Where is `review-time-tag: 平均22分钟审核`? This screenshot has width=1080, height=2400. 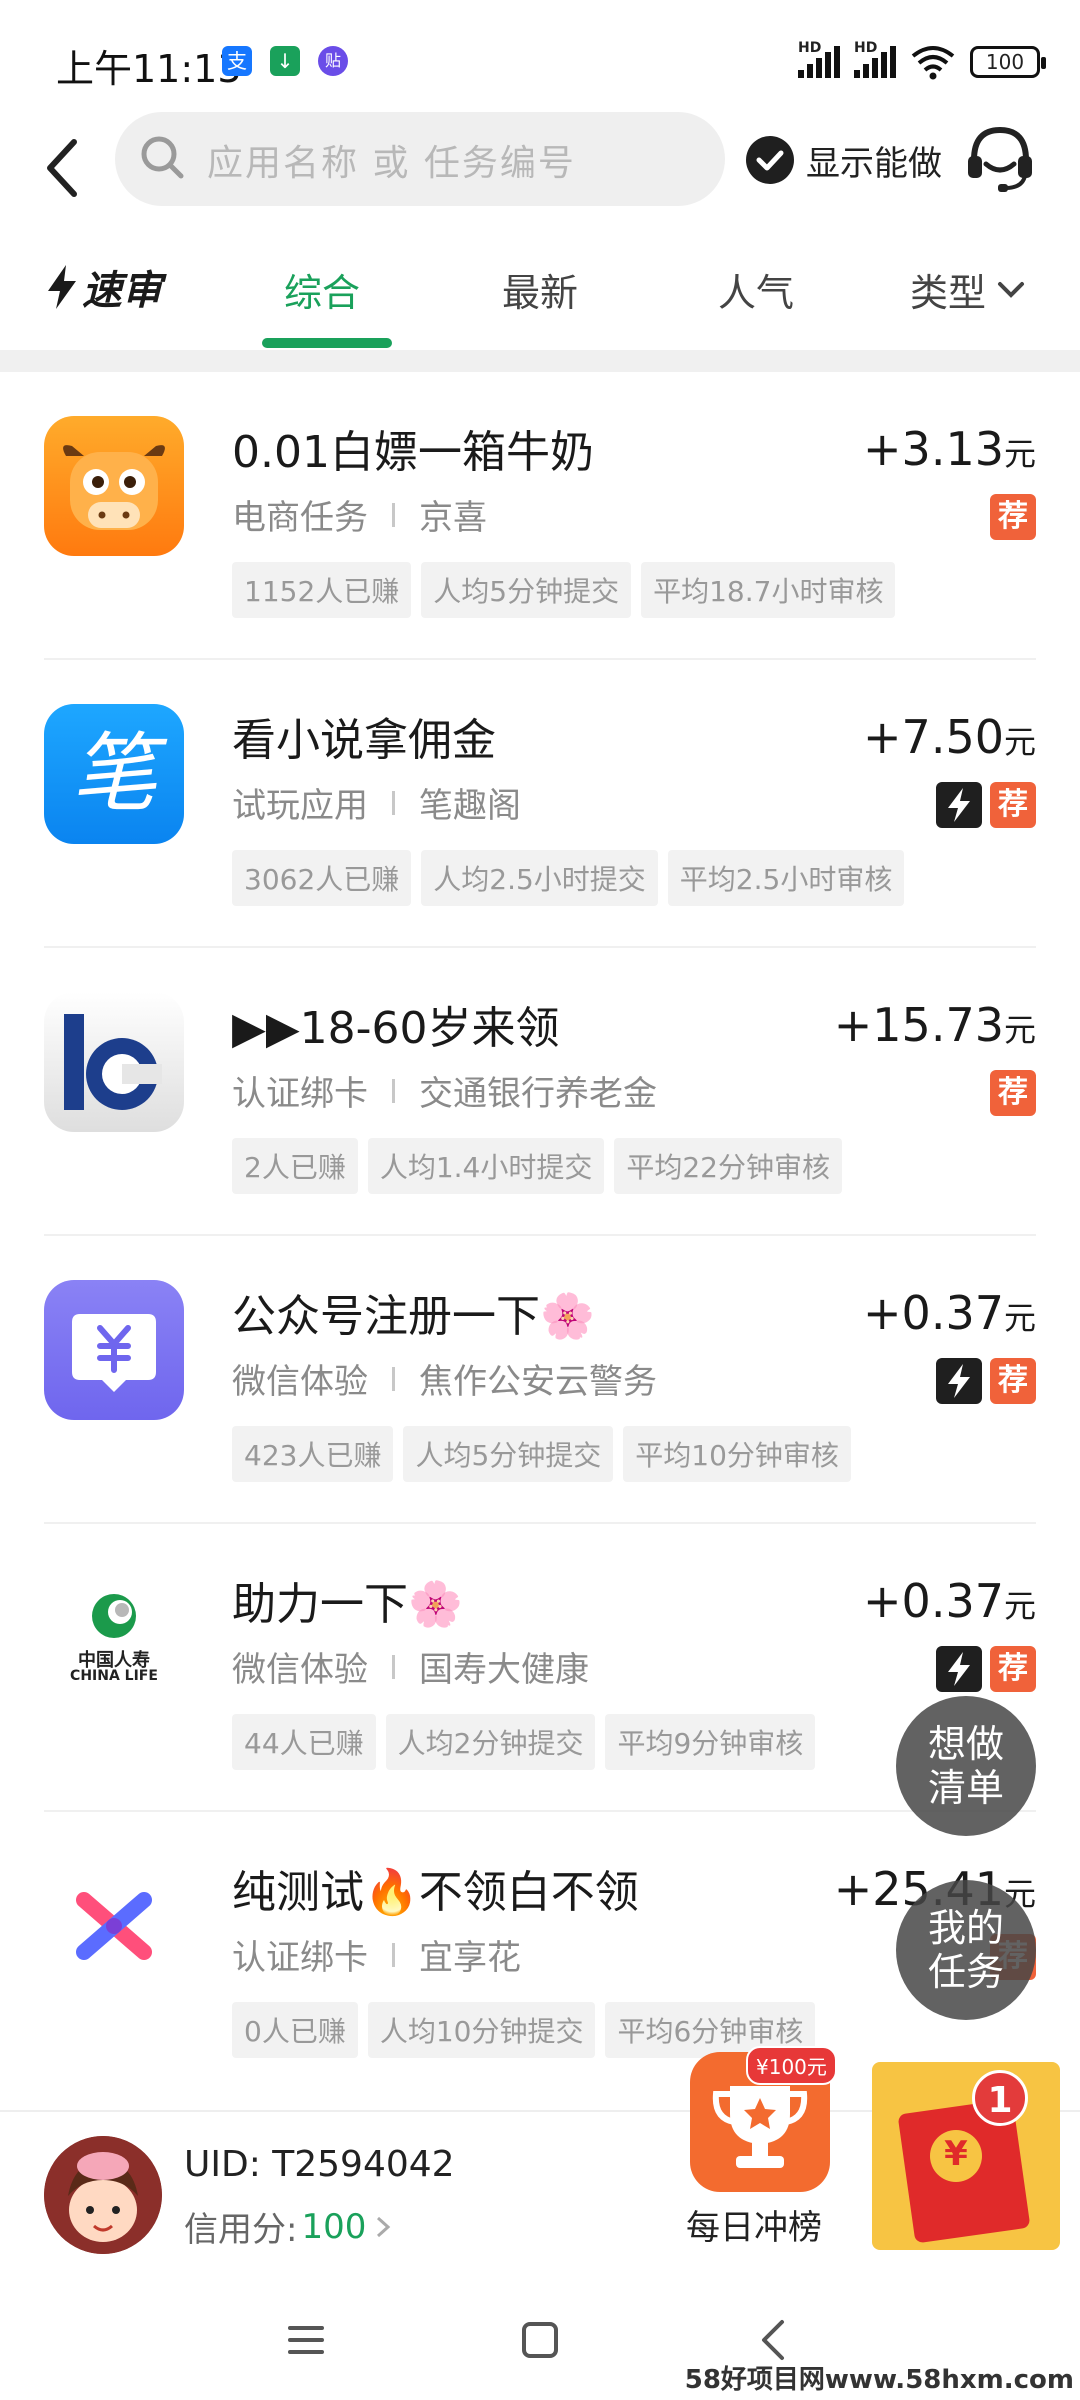 review-time-tag: 平均22分钟审核 is located at coordinates (728, 1166).